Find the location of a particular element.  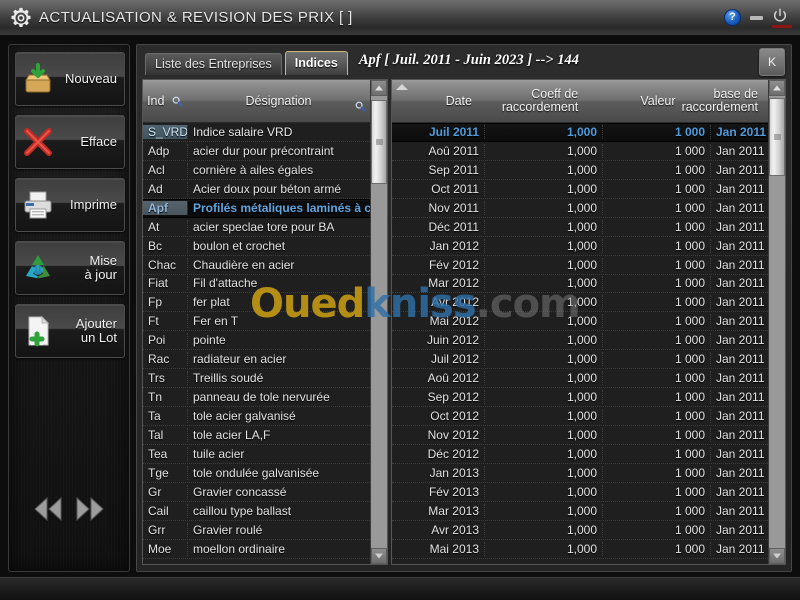

cell-designation: pointe is located at coordinates (278, 340).